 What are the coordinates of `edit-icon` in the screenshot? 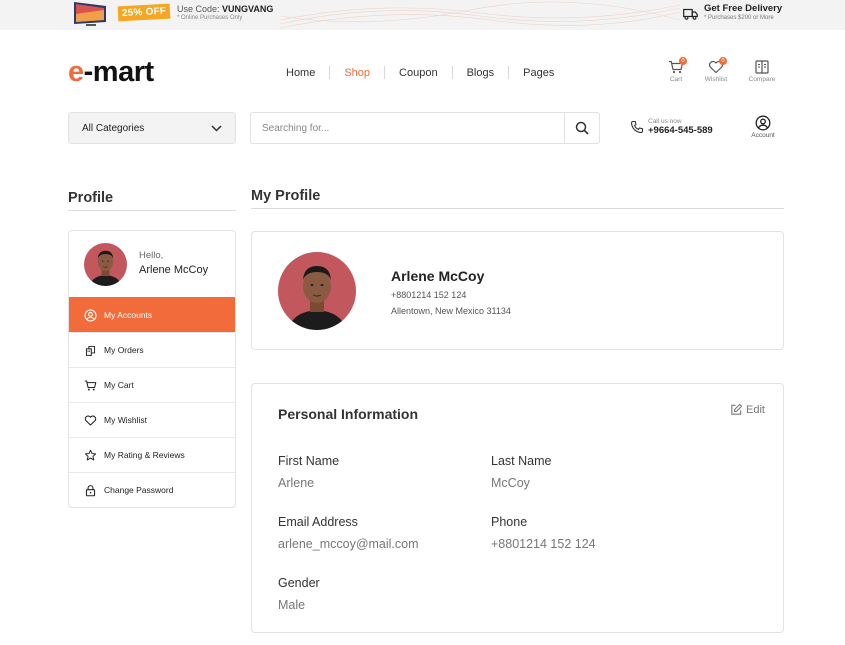 It's located at (737, 409).